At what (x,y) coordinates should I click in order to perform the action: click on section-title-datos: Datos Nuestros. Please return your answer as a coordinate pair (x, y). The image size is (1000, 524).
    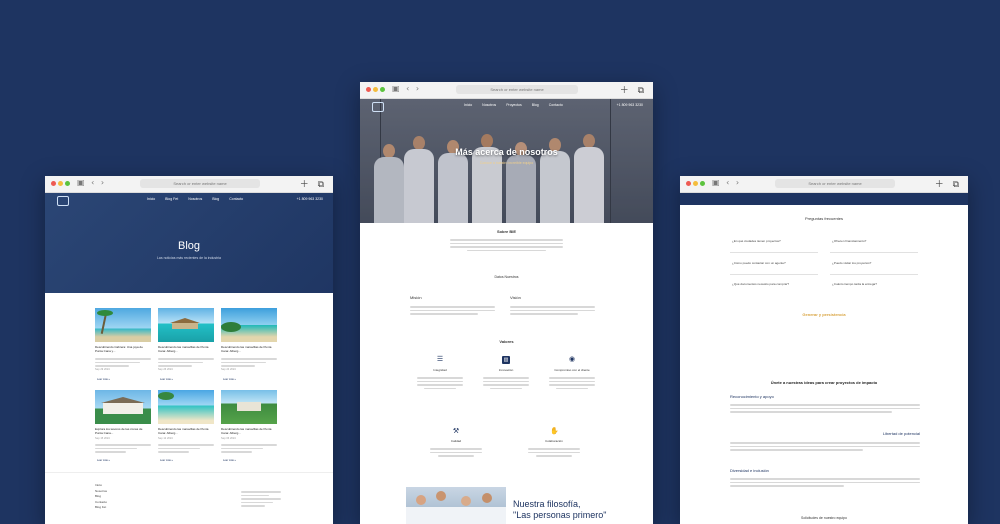
    Looking at the image, I should click on (506, 277).